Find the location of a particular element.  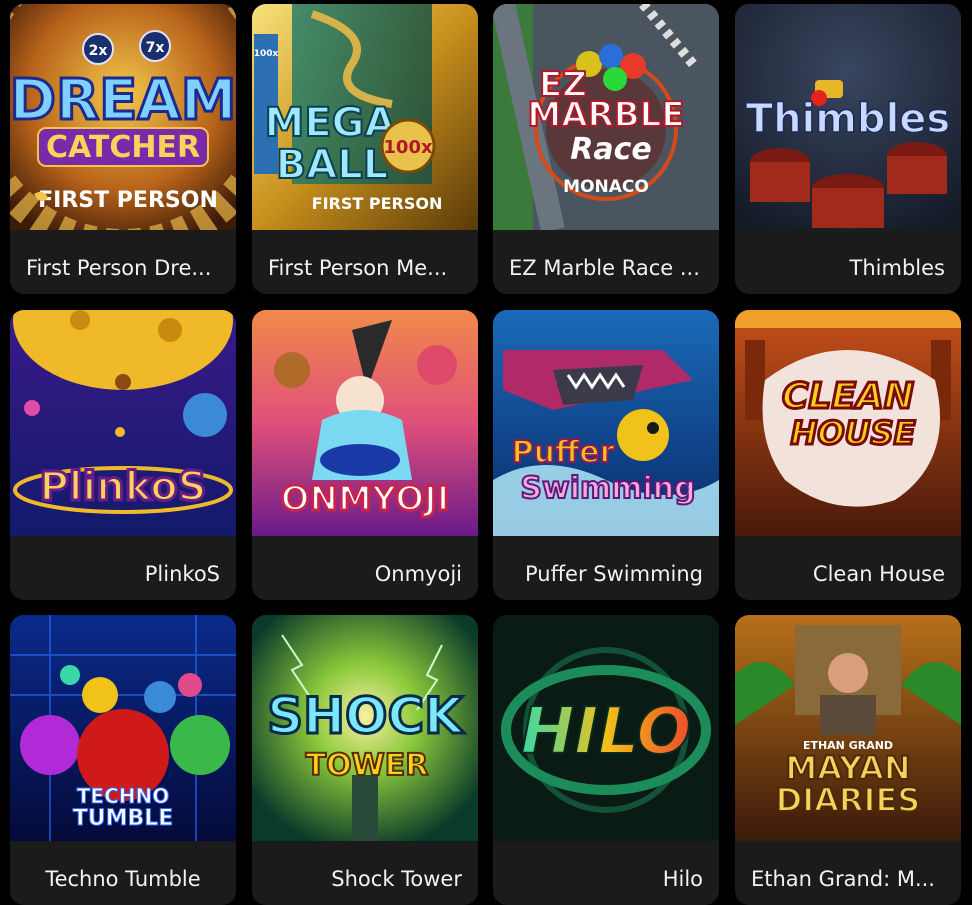

logo-text: TOWER is located at coordinates (367, 765).